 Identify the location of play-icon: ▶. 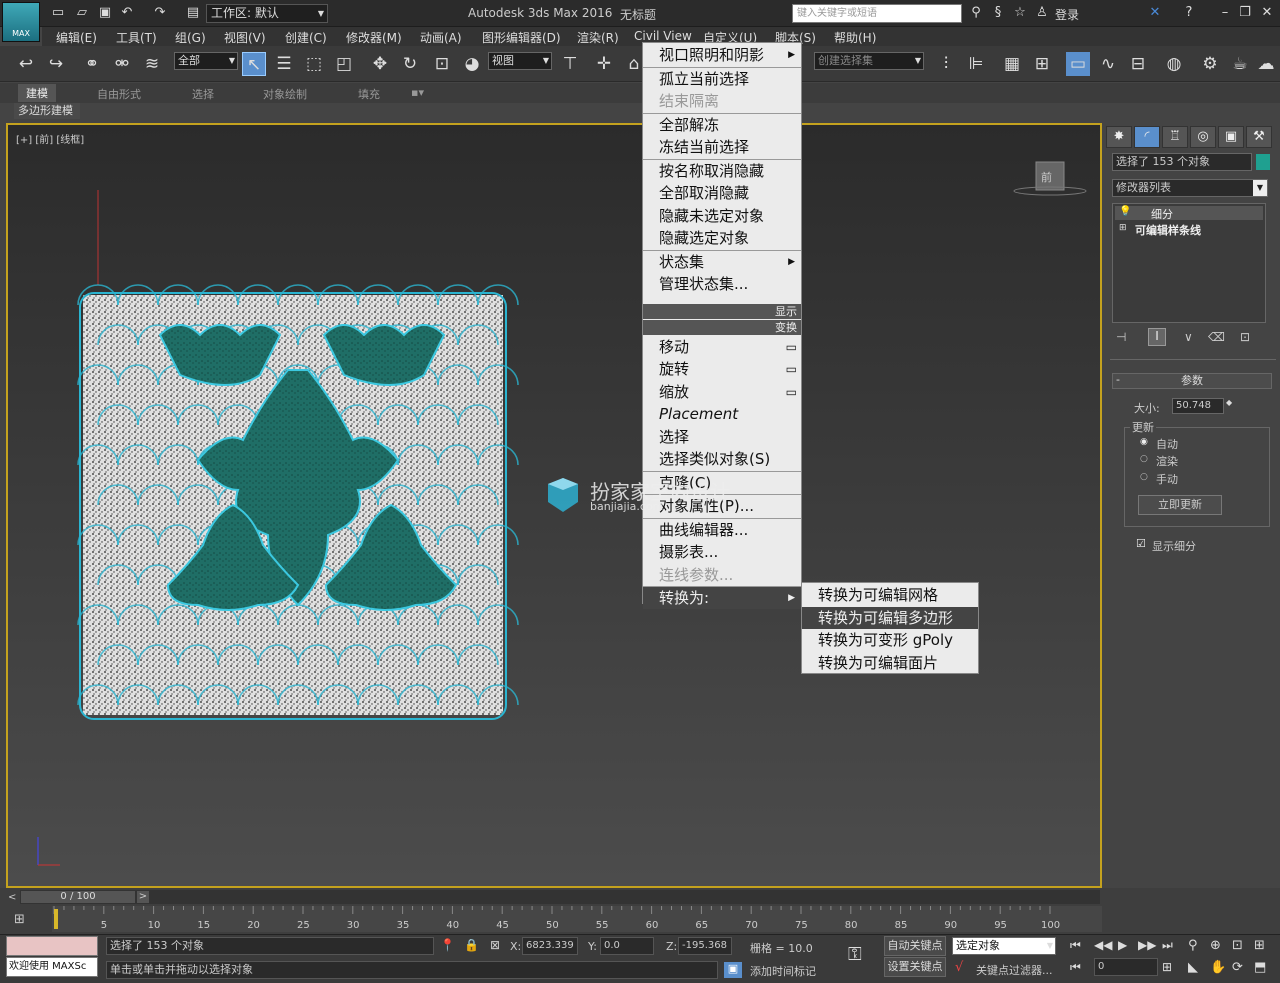
(1122, 945).